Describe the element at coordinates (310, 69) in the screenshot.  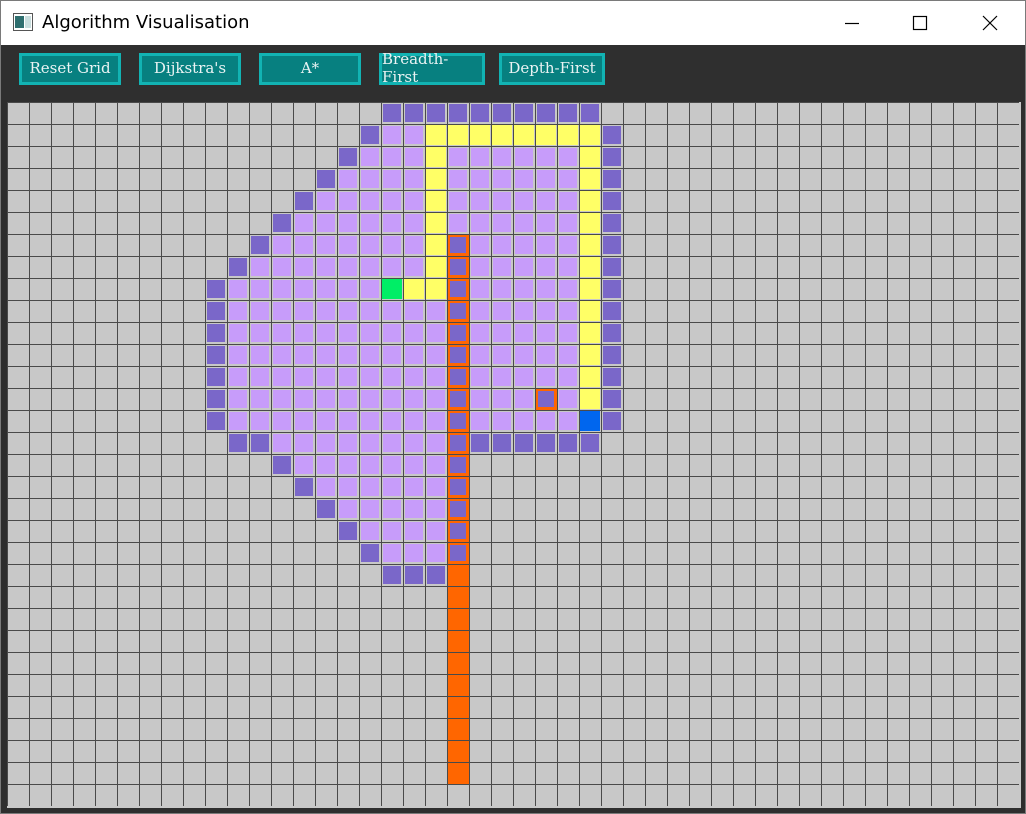
I see `a-star-button: A*` at that location.